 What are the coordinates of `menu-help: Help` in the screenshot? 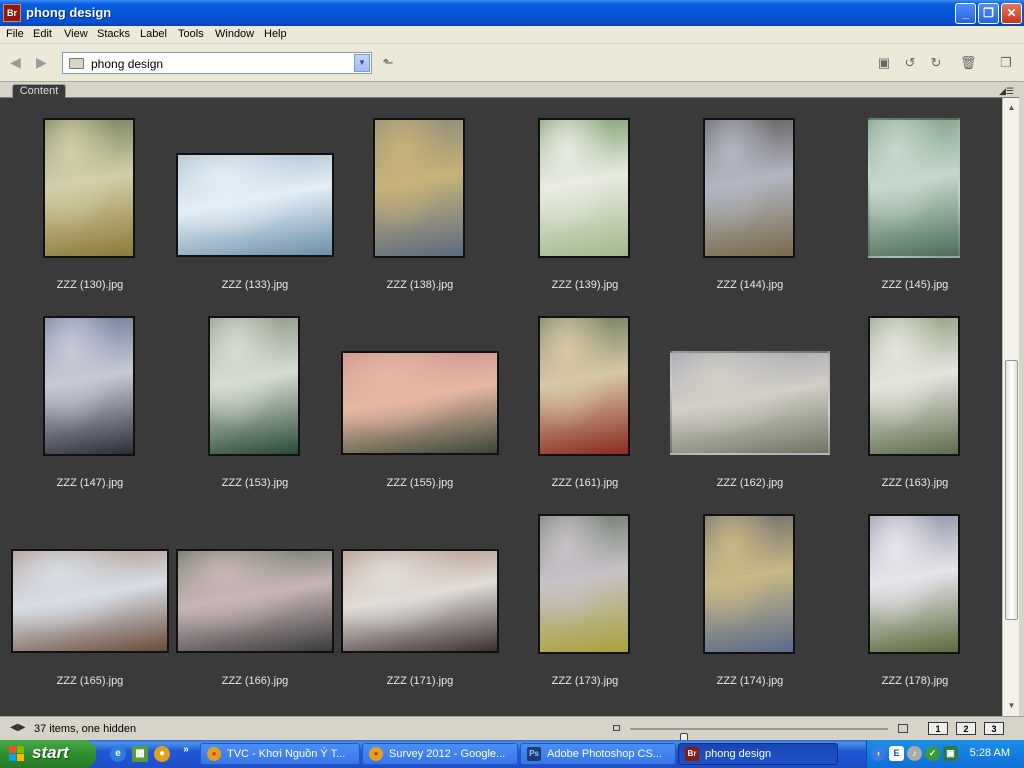 It's located at (275, 34).